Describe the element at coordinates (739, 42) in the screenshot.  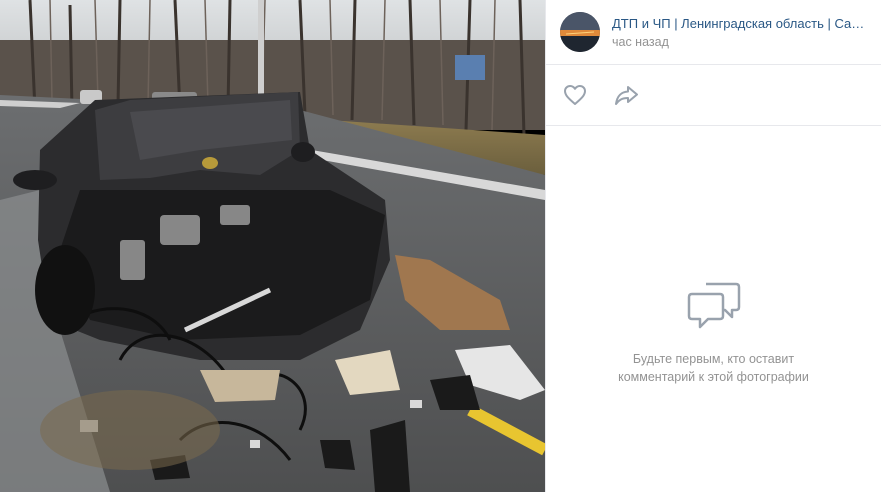
I see `post-time: час назад` at that location.